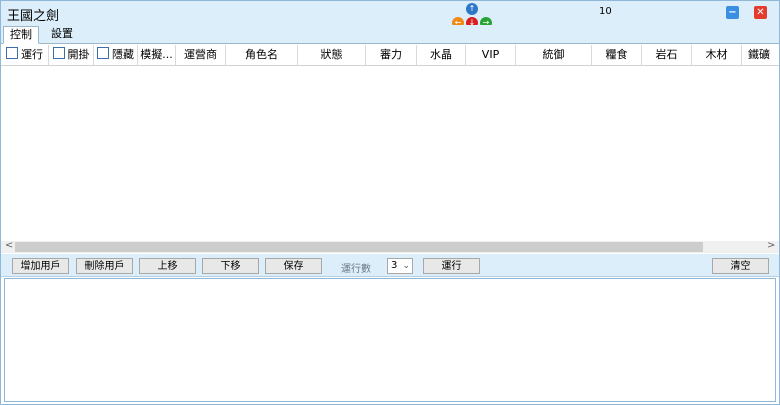 Image resolution: width=780 pixels, height=405 pixels. What do you see at coordinates (451, 266) in the screenshot?
I see `run-button: 運行` at bounding box center [451, 266].